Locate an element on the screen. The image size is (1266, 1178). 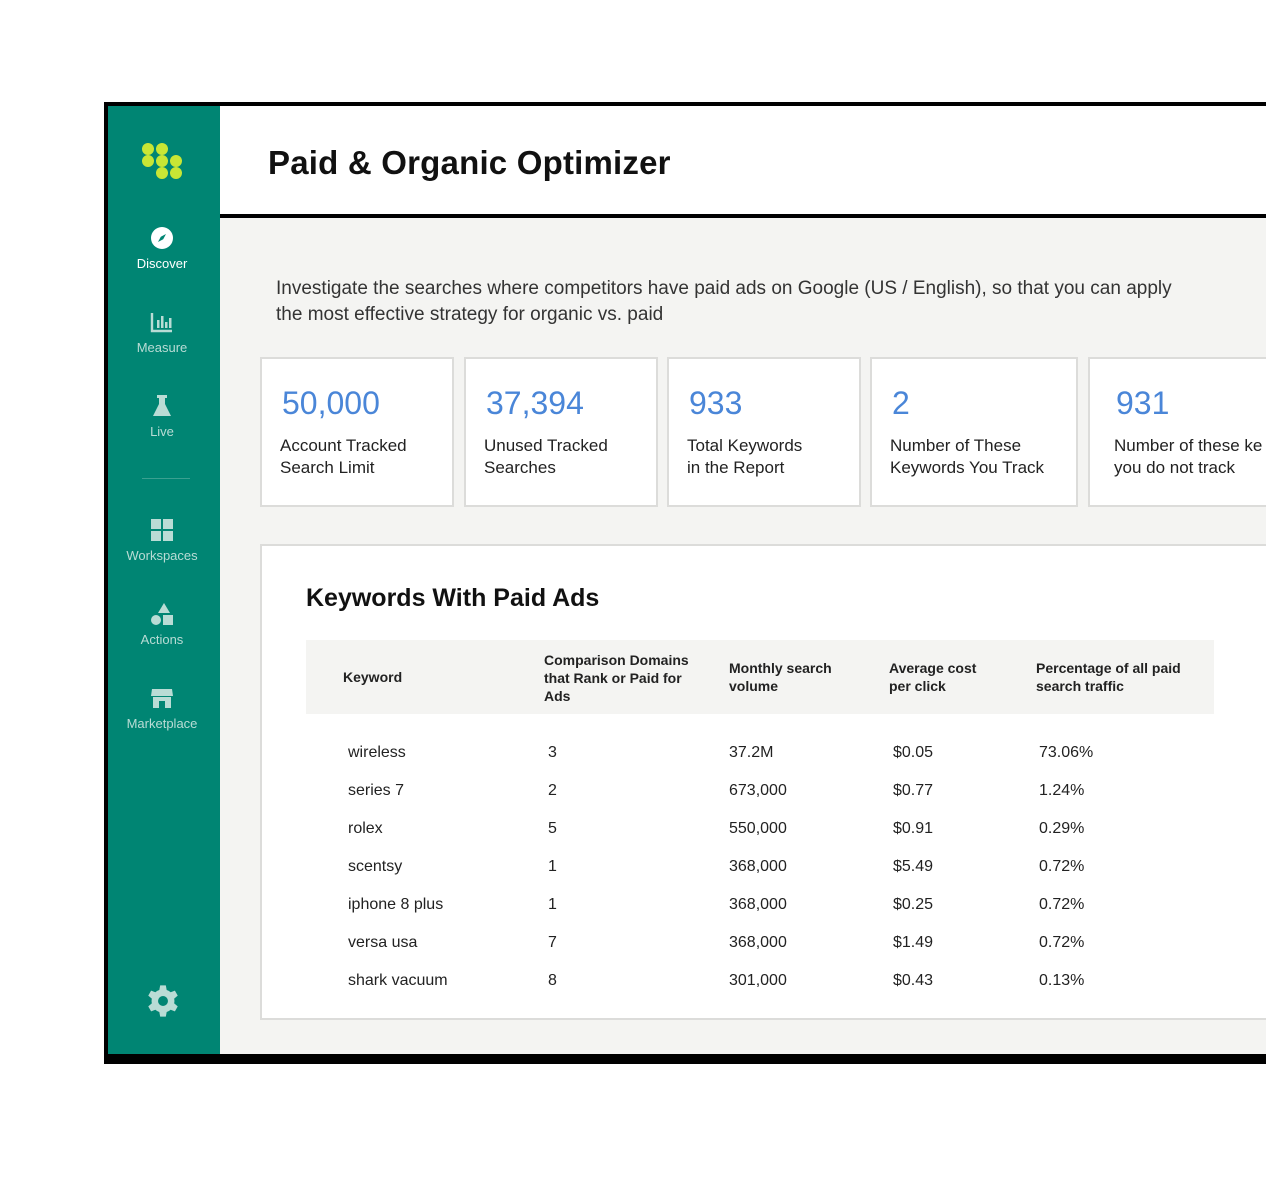
table-row: series 7 2 673,000 $0.77 1.24% is located at coordinates (760, 793).